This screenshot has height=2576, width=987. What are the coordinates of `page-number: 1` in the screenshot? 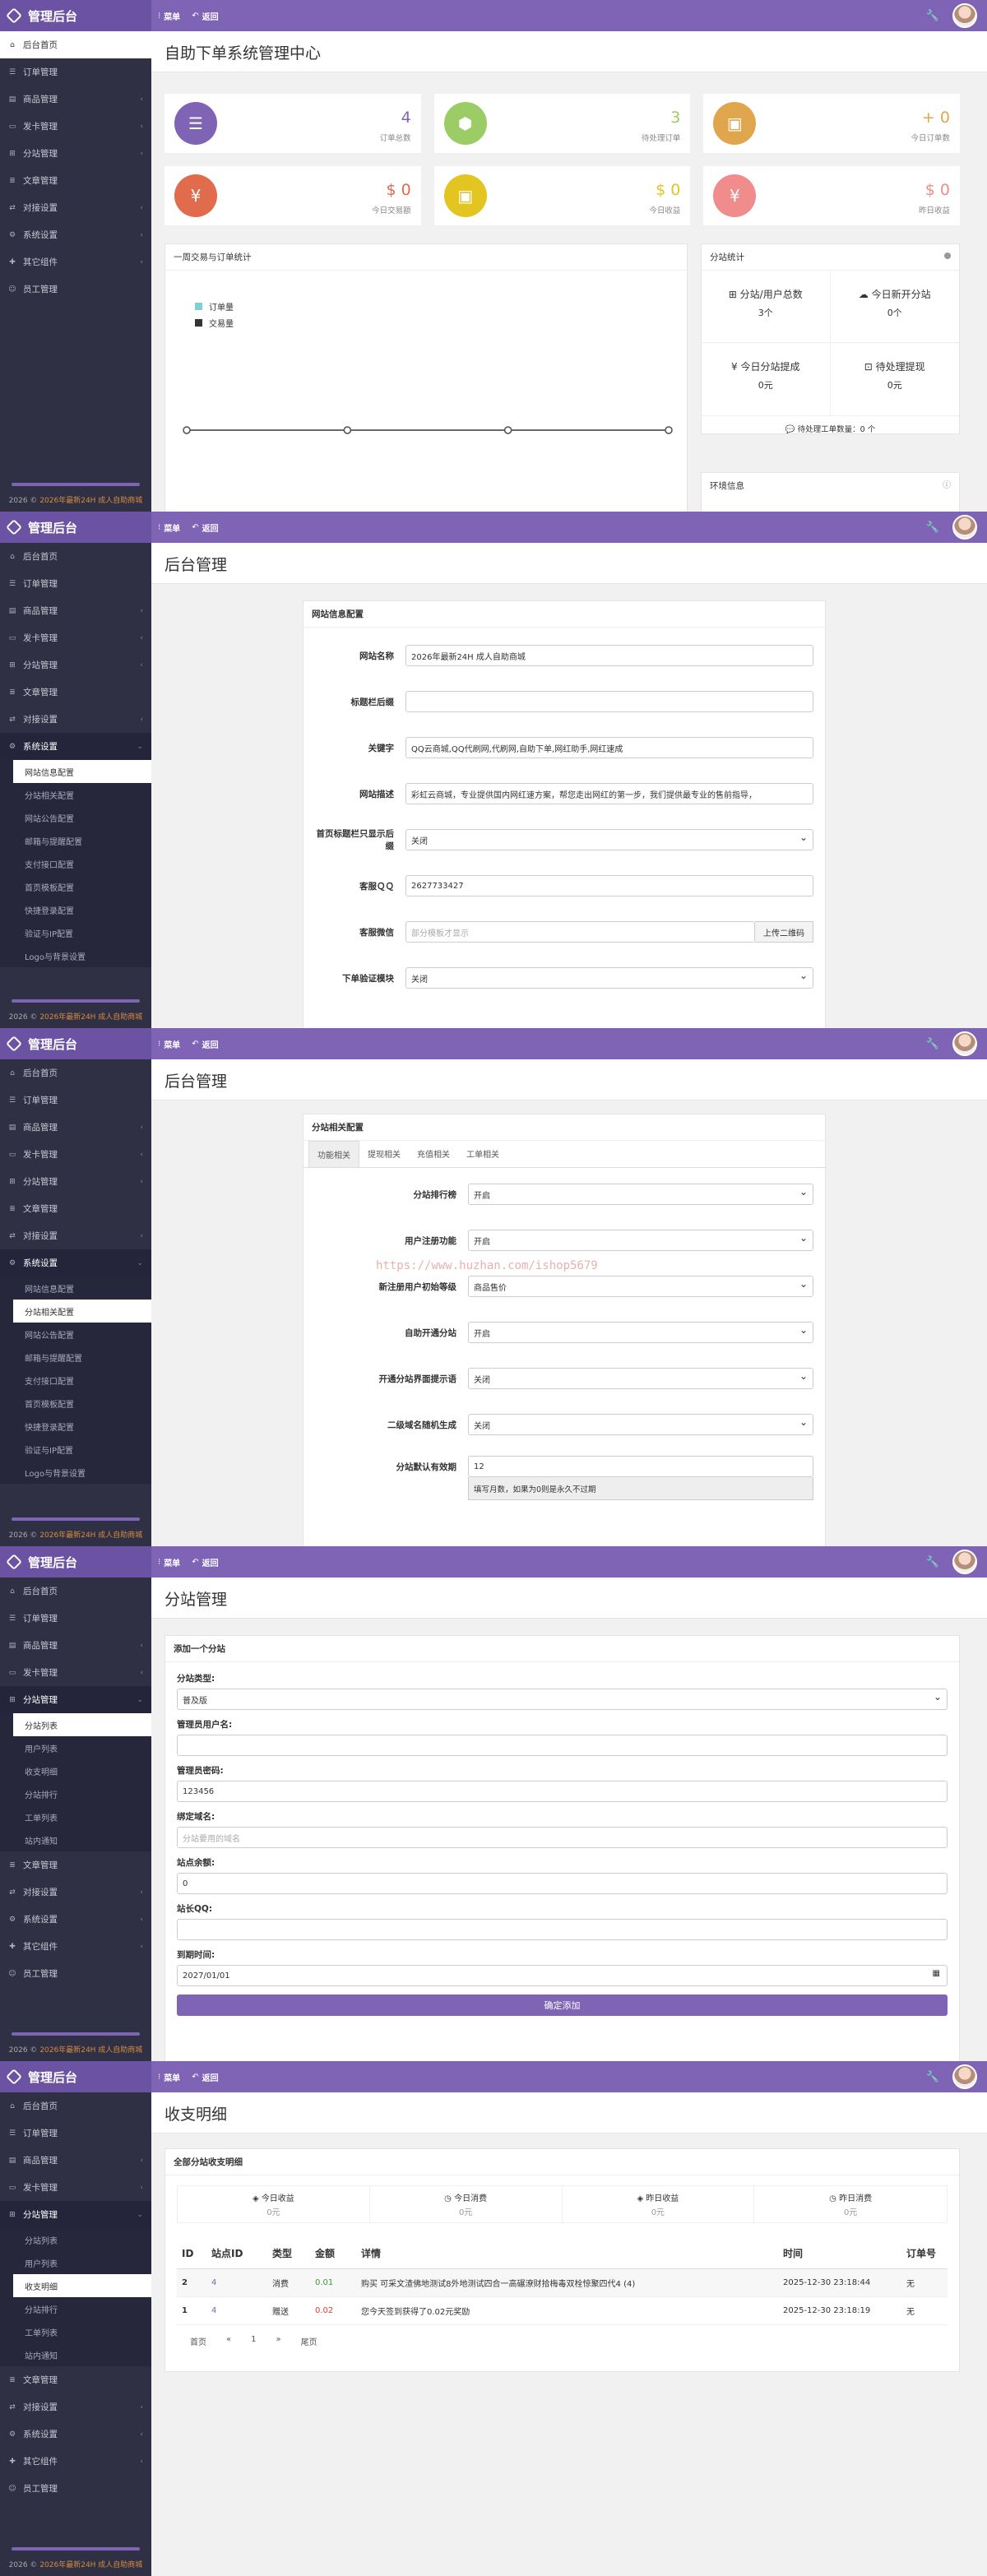 It's located at (253, 2341).